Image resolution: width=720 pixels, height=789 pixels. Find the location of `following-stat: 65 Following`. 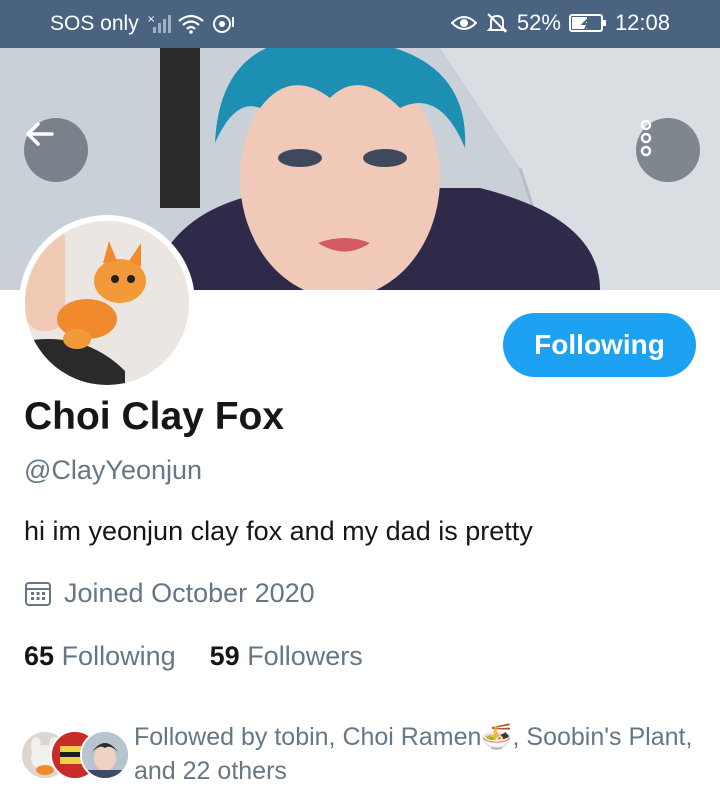

following-stat: 65 Following is located at coordinates (100, 656).